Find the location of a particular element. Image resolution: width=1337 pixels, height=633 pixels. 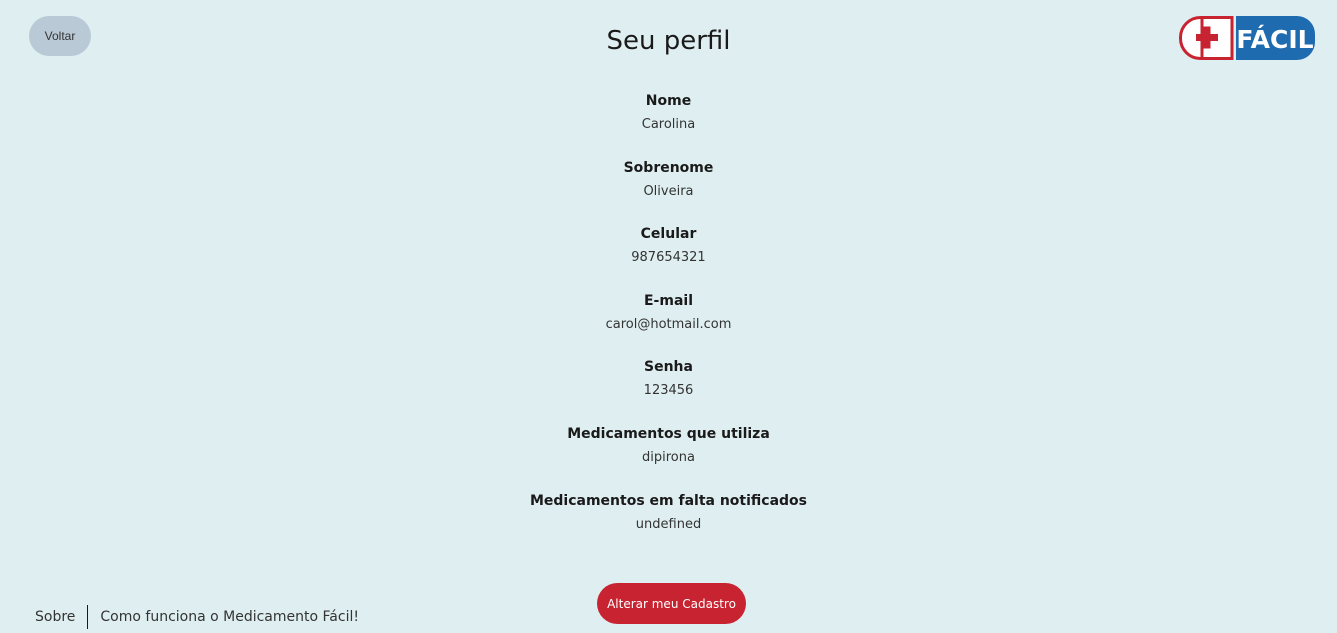

field-value: Oliveira is located at coordinates (668, 191).